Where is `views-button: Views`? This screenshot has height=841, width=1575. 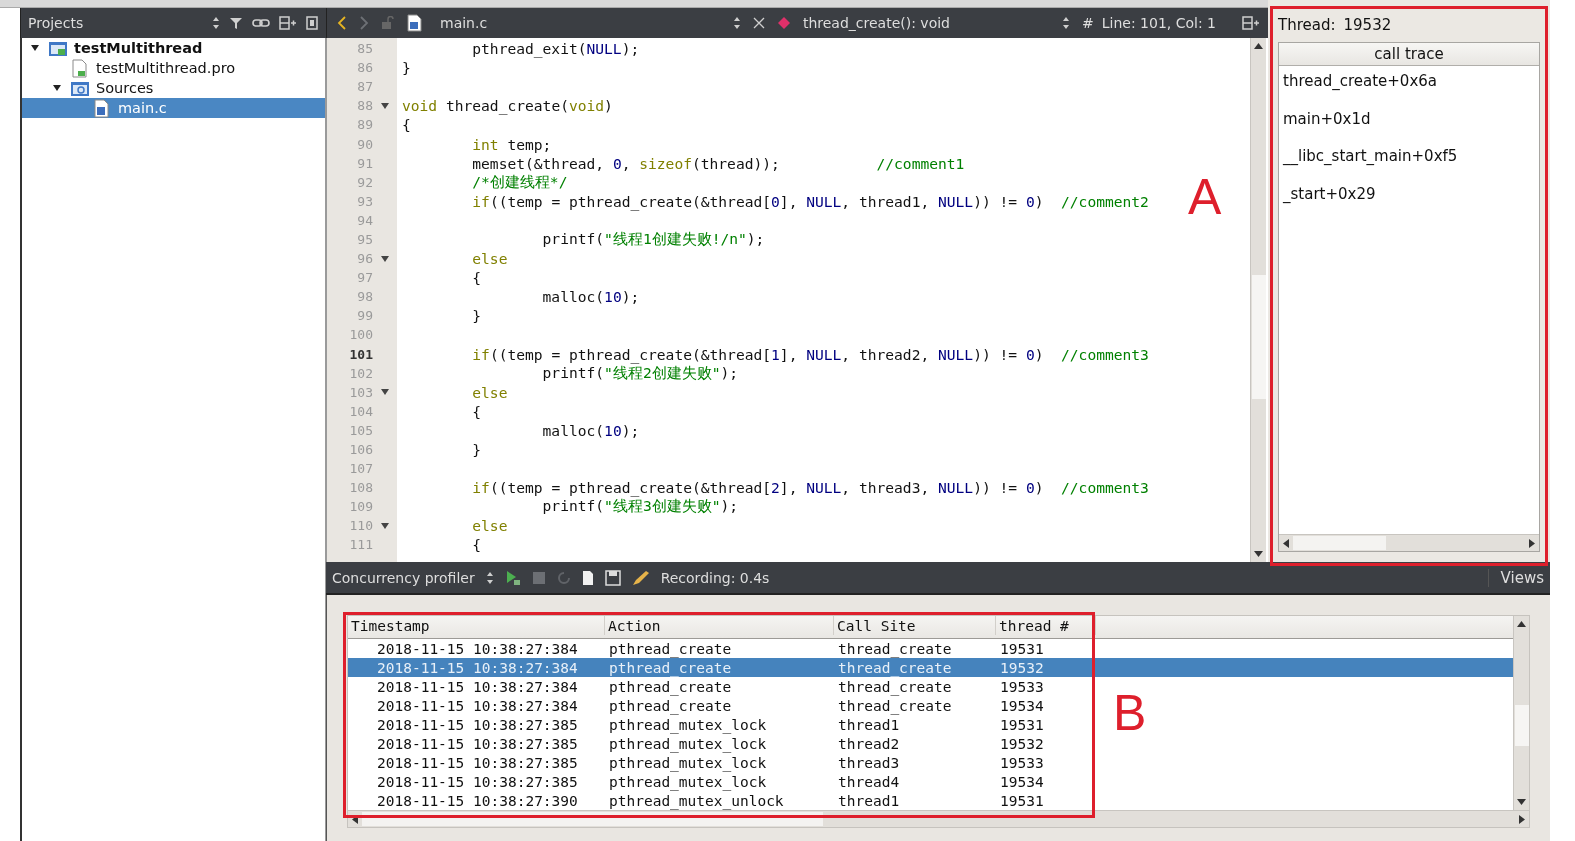
views-button: Views is located at coordinates (1515, 577).